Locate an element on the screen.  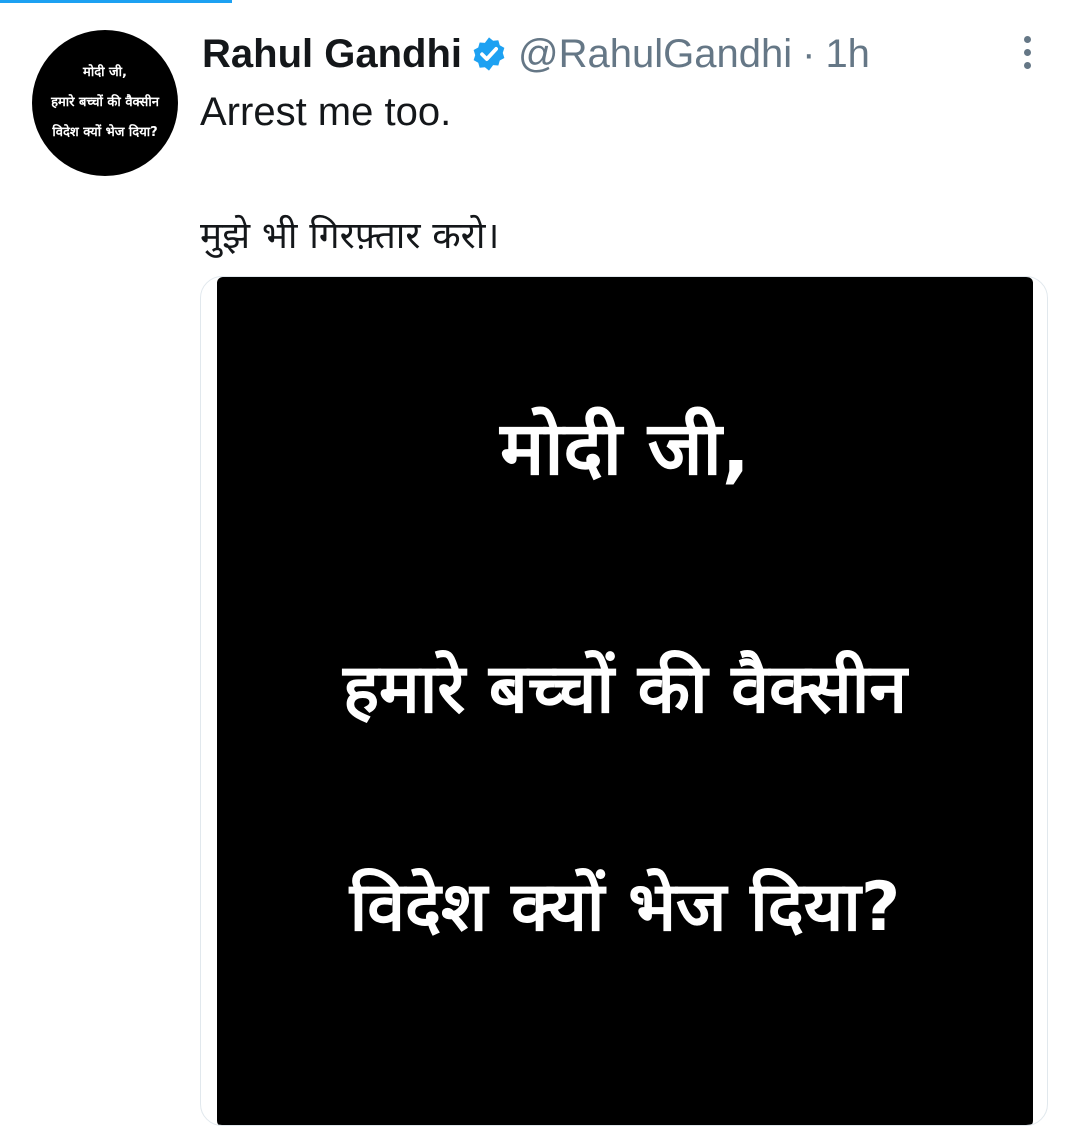
more-options-icon is located at coordinates (1027, 52).